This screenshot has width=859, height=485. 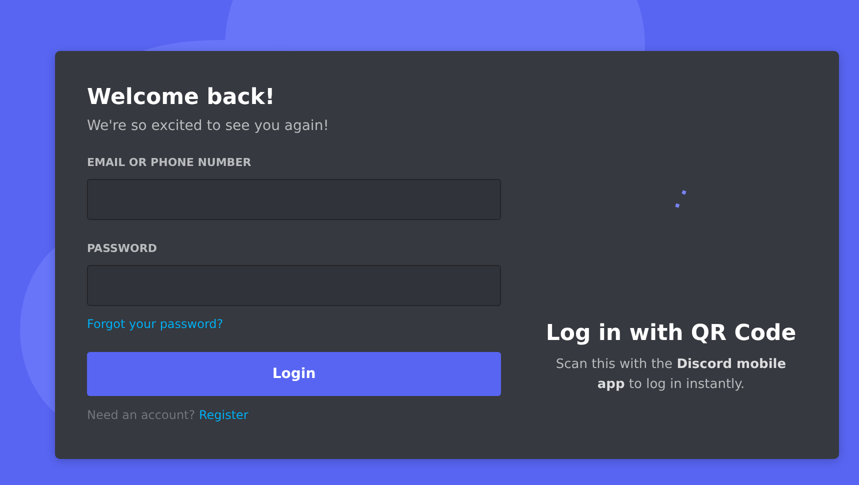 What do you see at coordinates (223, 415) in the screenshot?
I see `register-link: Register` at bounding box center [223, 415].